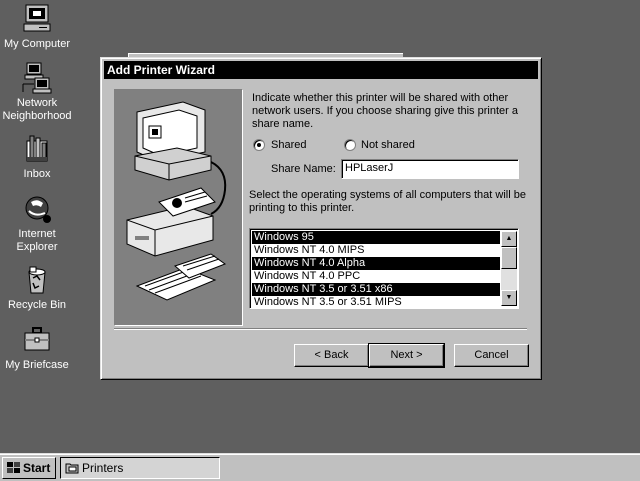  What do you see at coordinates (37, 103) in the screenshot?
I see `desktop-icon-label: Network` at bounding box center [37, 103].